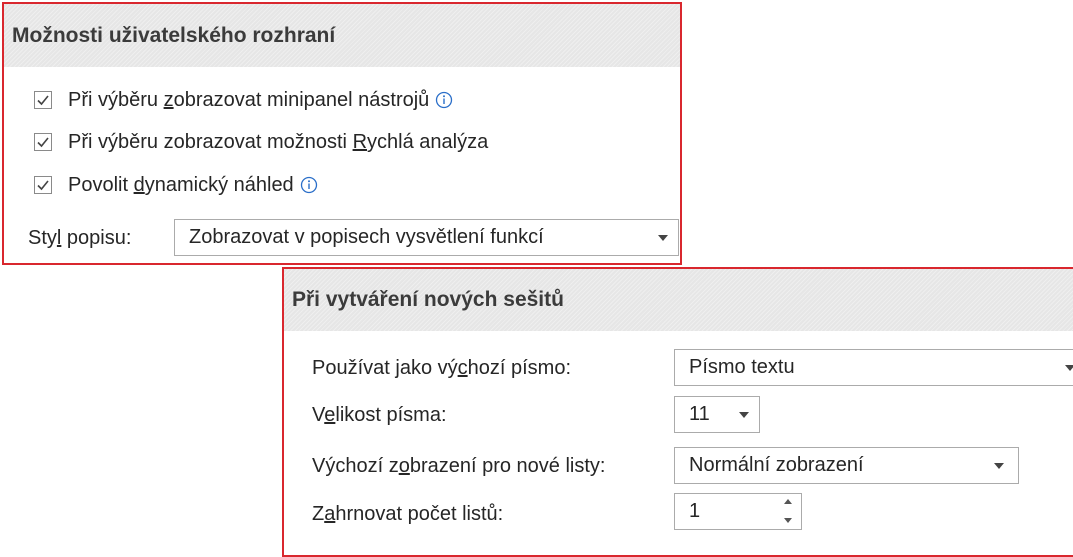  What do you see at coordinates (249, 99) in the screenshot?
I see `mini-toolbar-label: Při výběru zobrazovat minipanel nástrojů` at bounding box center [249, 99].